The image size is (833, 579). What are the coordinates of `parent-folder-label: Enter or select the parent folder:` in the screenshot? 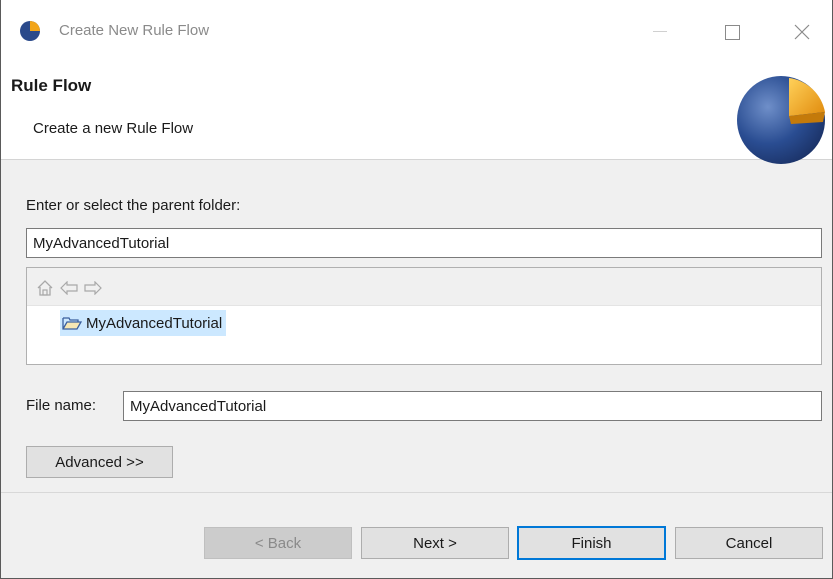 It's located at (133, 205).